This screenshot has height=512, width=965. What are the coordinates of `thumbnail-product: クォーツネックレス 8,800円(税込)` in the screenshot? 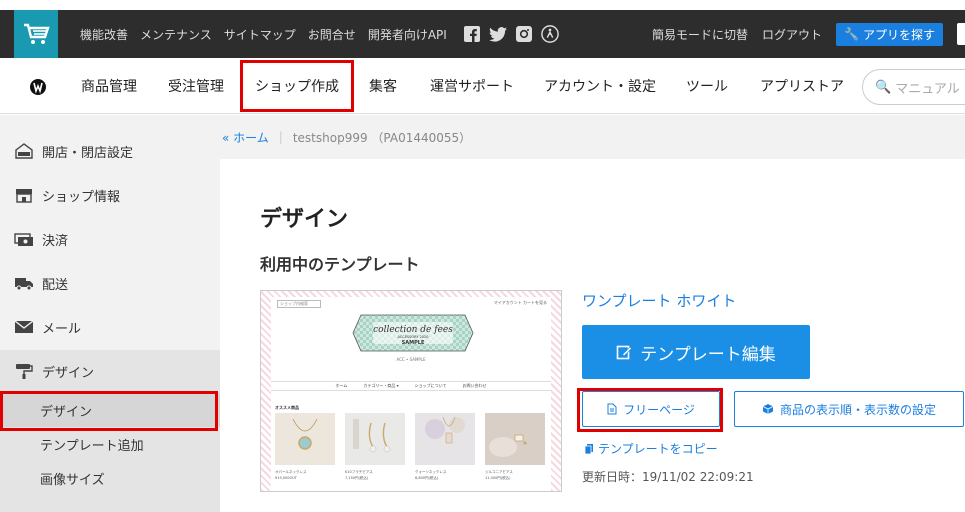 It's located at (445, 446).